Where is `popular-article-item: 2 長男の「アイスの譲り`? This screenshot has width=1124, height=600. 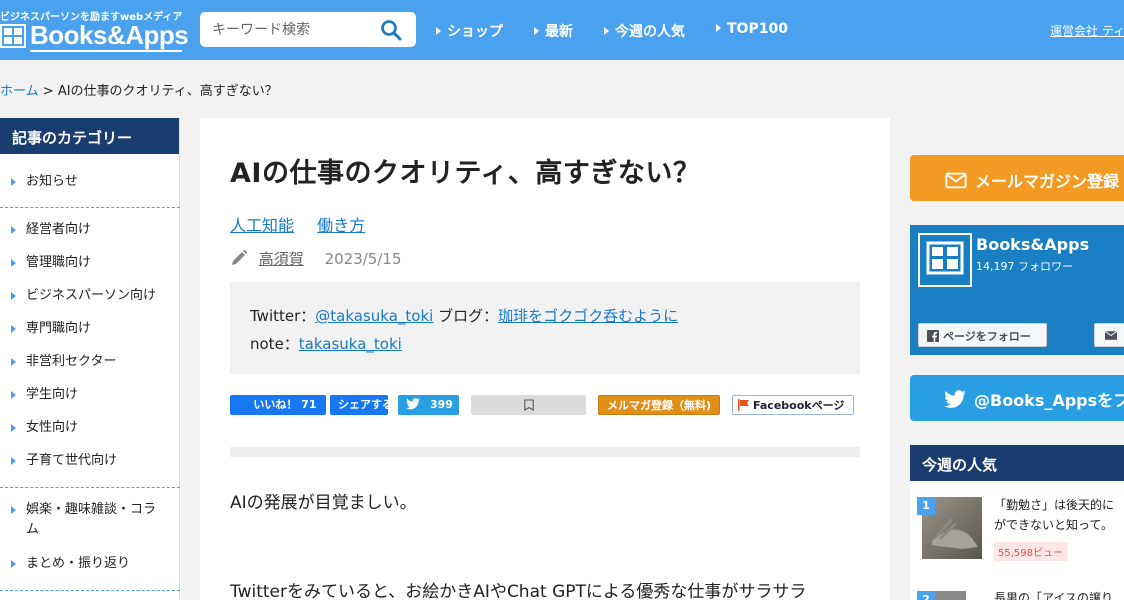
popular-article-item: 2 長男の「アイスの譲り is located at coordinates (1017, 594).